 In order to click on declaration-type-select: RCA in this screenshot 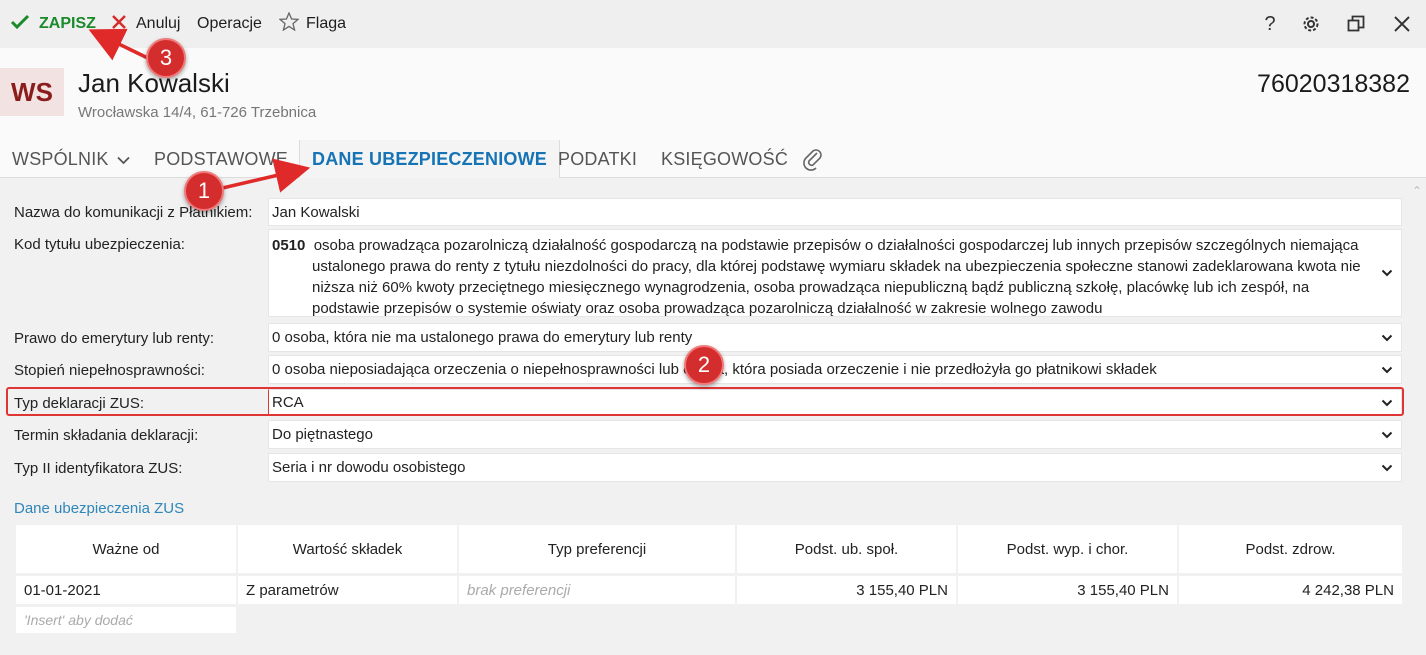, I will do `click(835, 402)`.